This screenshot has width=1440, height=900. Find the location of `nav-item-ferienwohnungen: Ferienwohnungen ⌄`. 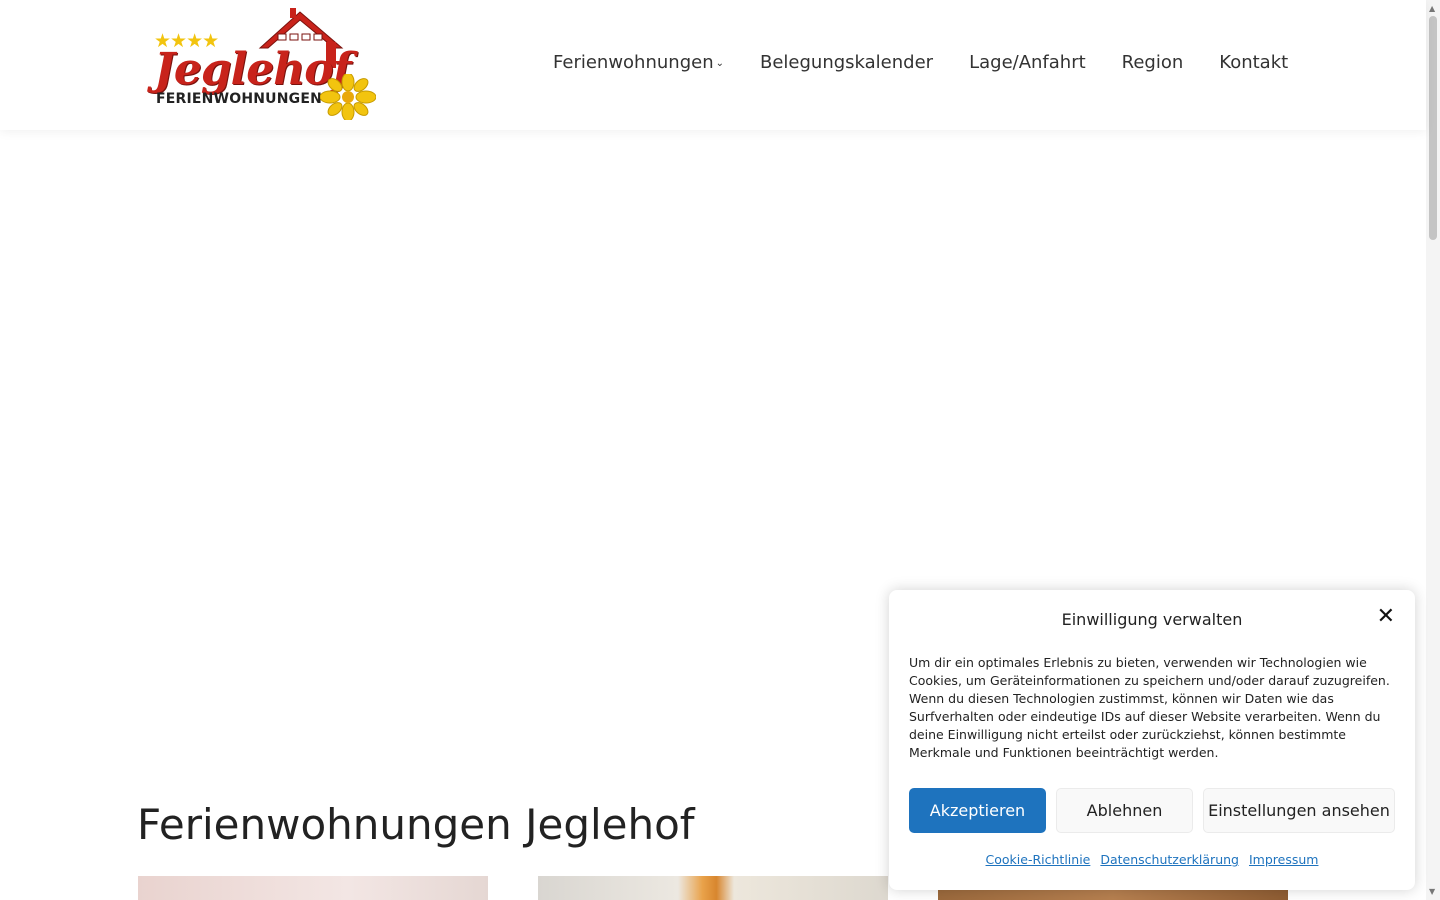

nav-item-ferienwohnungen: Ferienwohnungen ⌄ is located at coordinates (638, 62).